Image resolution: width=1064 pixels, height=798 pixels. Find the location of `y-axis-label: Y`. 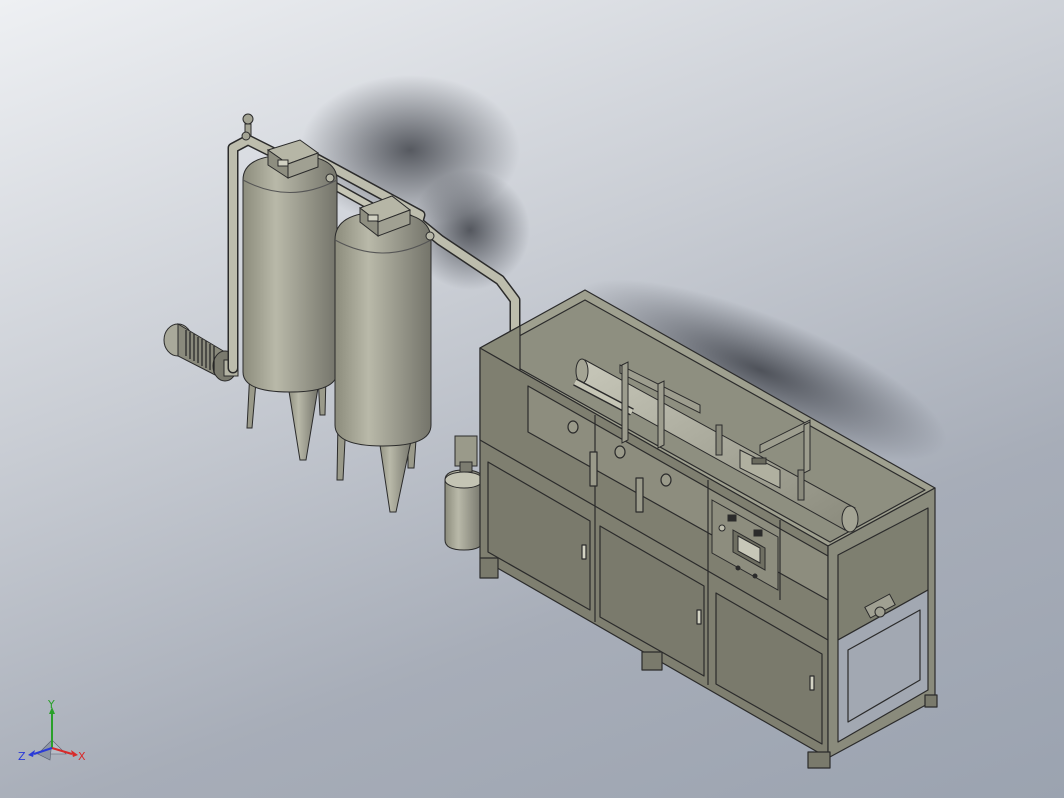

y-axis-label: Y is located at coordinates (51, 705).